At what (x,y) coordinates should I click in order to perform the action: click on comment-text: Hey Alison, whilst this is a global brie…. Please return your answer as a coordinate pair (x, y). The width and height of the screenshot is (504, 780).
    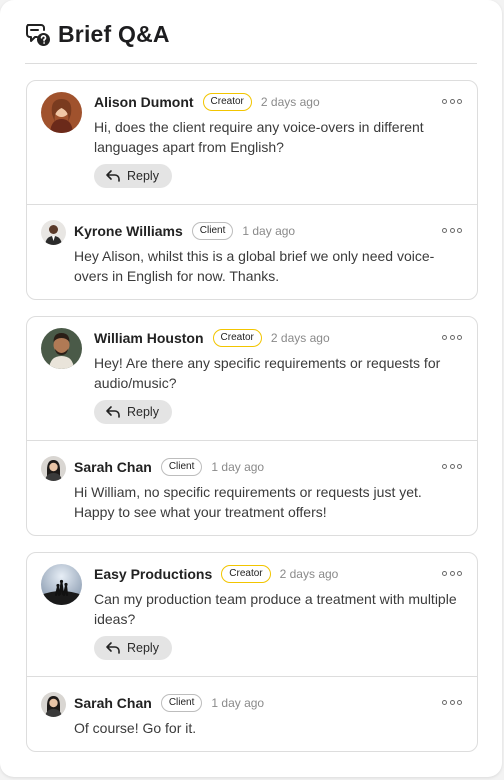
    Looking at the image, I should click on (254, 266).